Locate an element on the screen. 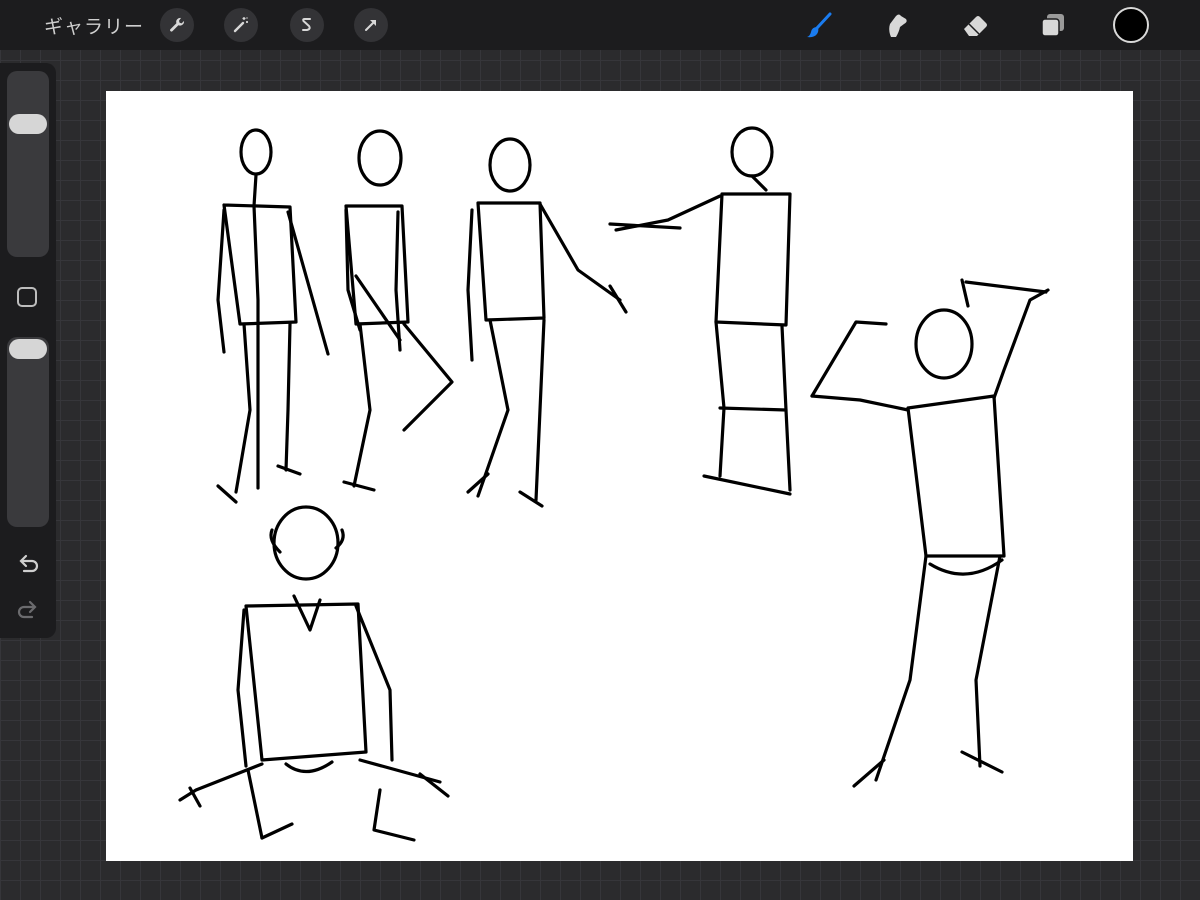 This screenshot has height=900, width=1200. brush-icon is located at coordinates (819, 25).